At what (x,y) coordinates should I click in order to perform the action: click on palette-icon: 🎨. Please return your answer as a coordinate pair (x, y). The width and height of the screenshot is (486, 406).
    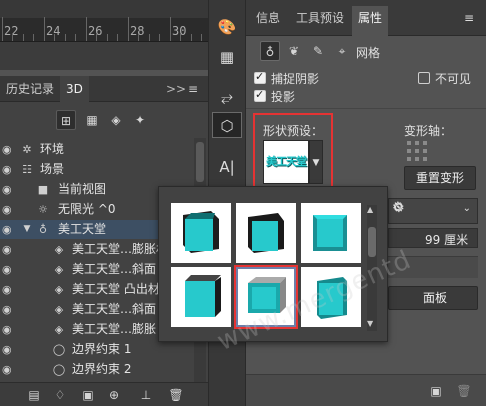
    Looking at the image, I should click on (227, 27).